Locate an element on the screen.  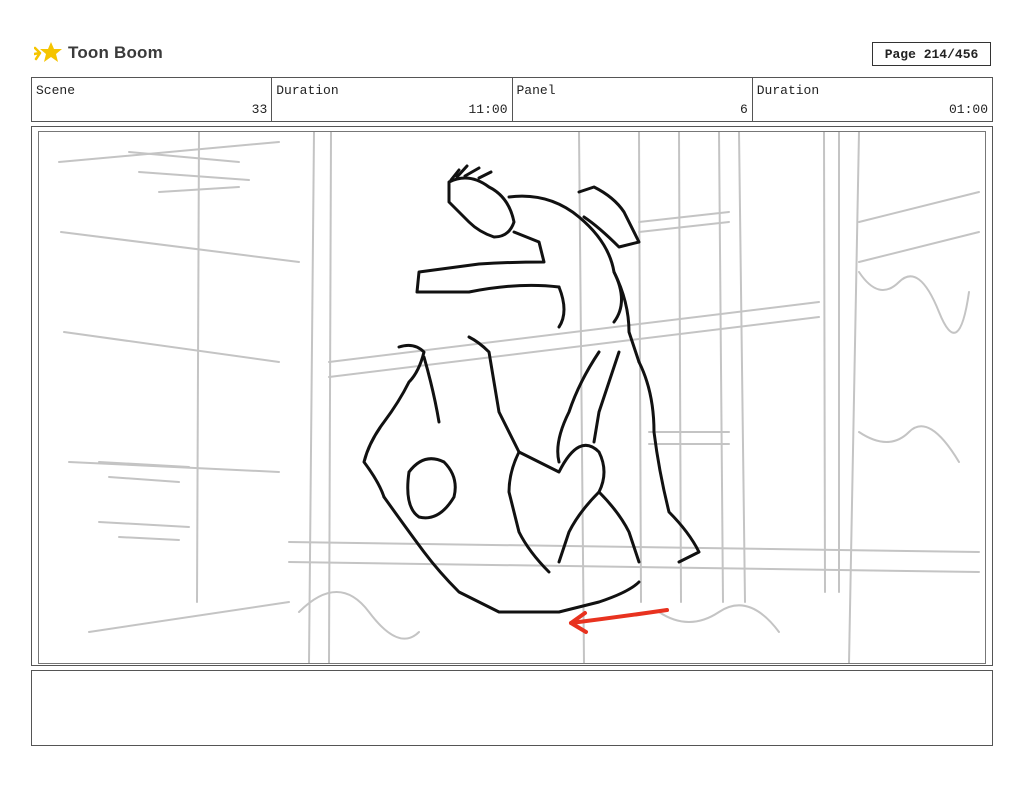
panel-label: Panel is located at coordinates (536, 90).